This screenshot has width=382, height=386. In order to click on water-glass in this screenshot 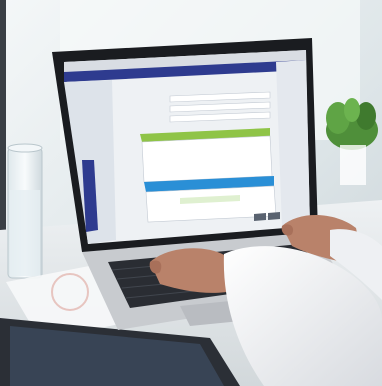, I will do `click(25, 211)`.